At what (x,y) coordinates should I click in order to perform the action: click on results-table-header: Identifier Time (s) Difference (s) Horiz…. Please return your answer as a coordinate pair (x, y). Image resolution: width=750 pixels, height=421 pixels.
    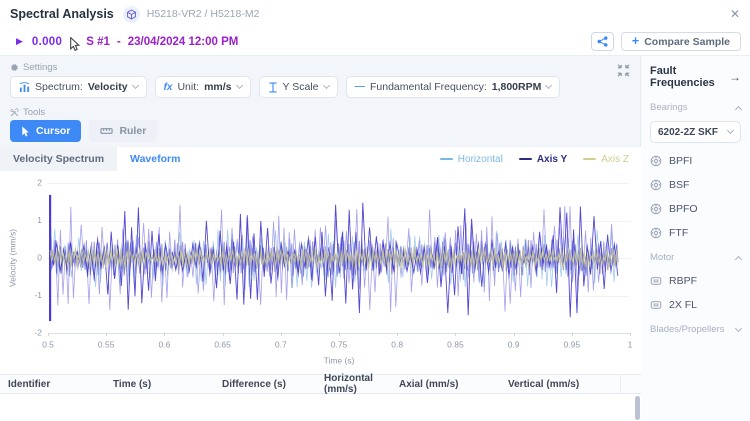
    Looking at the image, I should click on (320, 384).